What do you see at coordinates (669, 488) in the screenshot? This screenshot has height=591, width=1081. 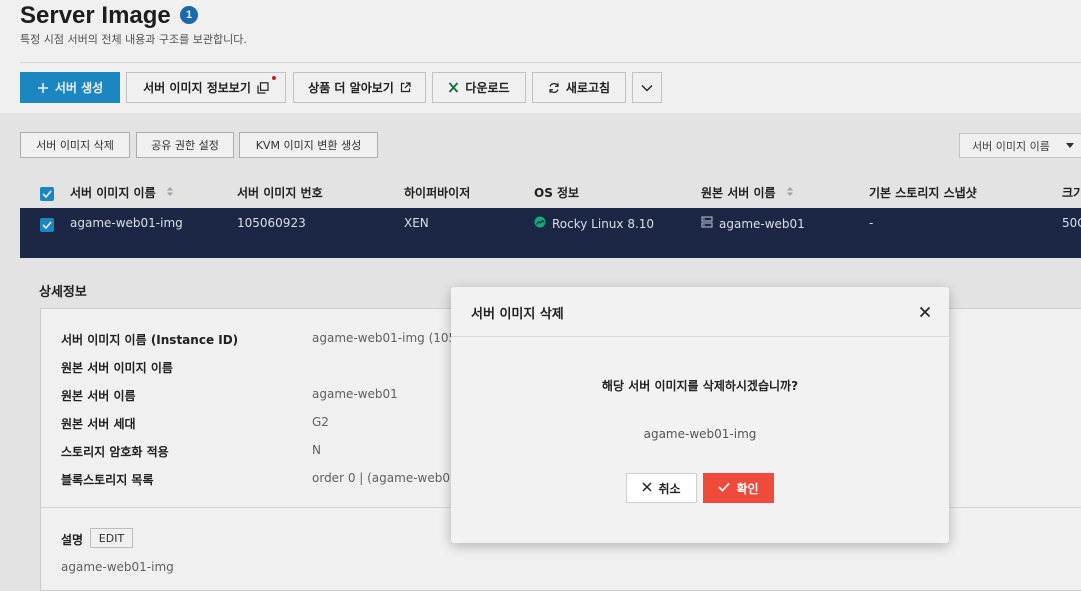 I see `cancel-label: 취소` at bounding box center [669, 488].